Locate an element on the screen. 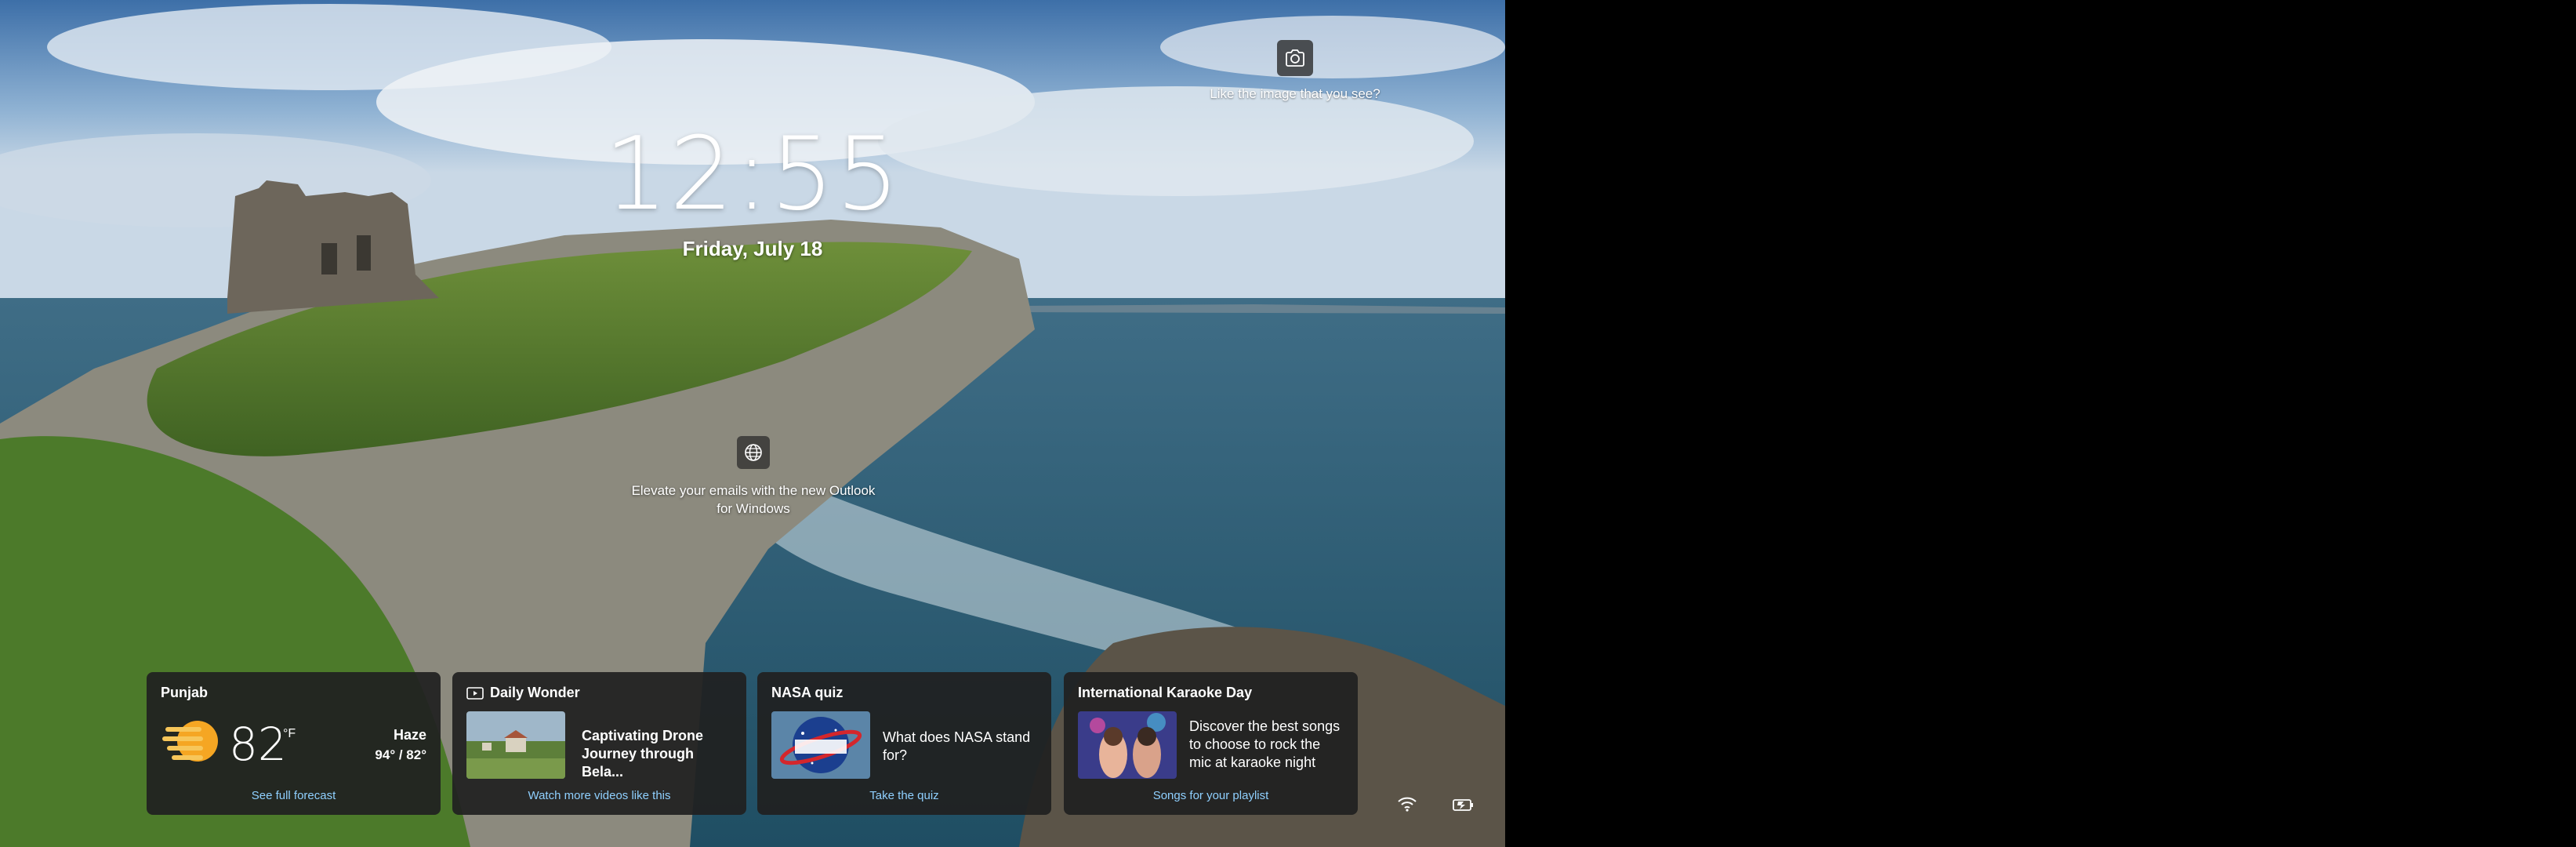 The width and height of the screenshot is (2576, 847). widget-title: International Karaoke Day is located at coordinates (1165, 692).